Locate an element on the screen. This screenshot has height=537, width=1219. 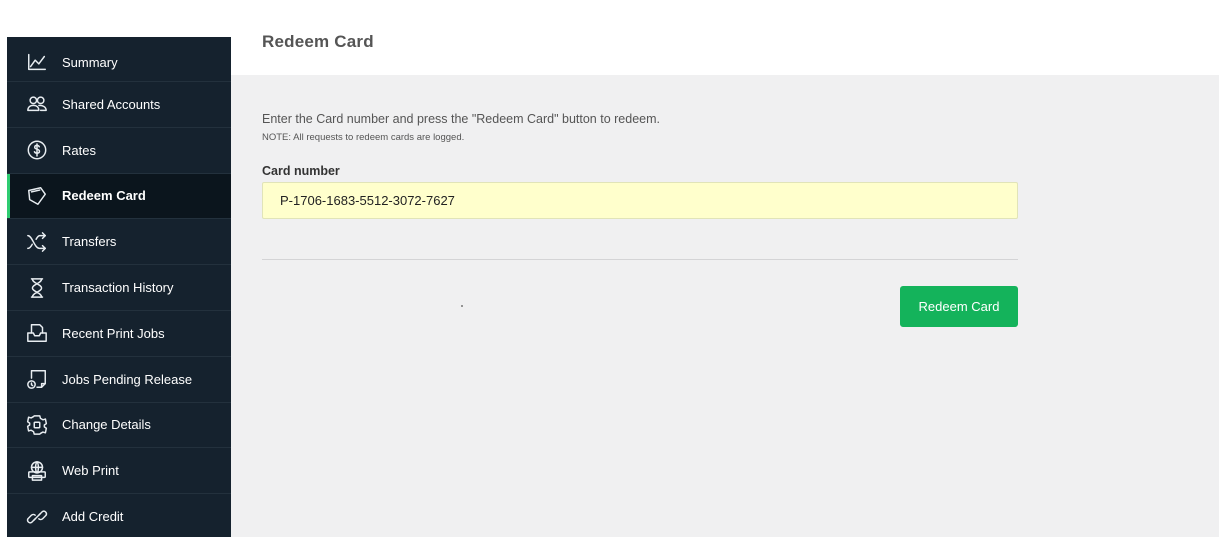
divider is located at coordinates (640, 259).